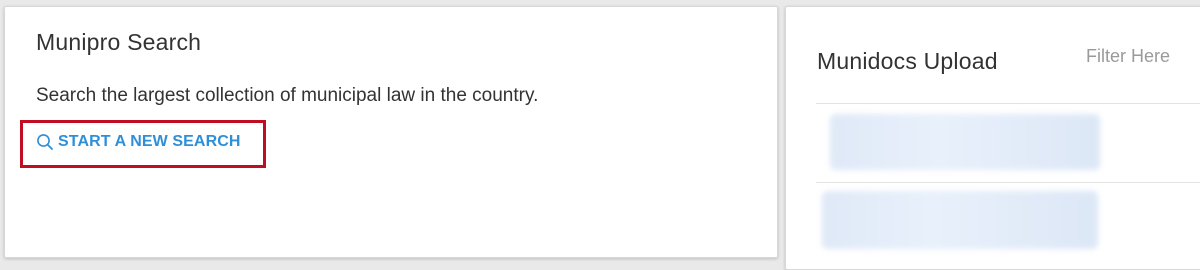  I want to click on munipro-search-title: Munipro Search, so click(119, 42).